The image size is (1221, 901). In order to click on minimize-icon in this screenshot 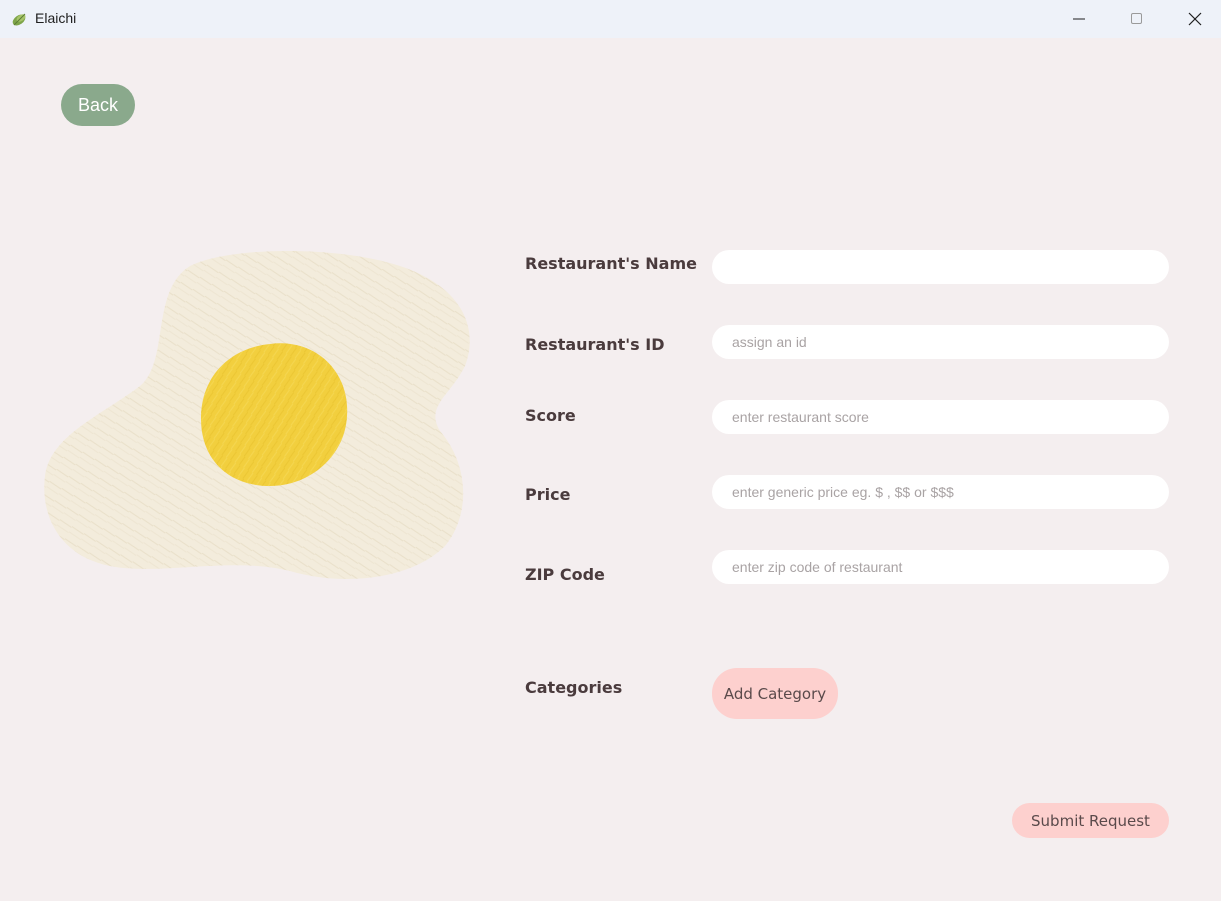, I will do `click(1079, 19)`.